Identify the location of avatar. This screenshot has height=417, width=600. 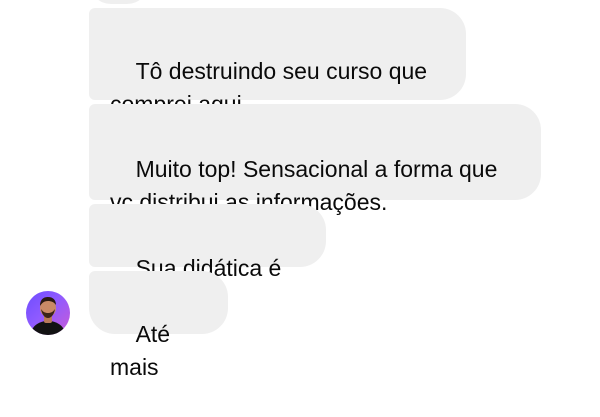
(48, 313).